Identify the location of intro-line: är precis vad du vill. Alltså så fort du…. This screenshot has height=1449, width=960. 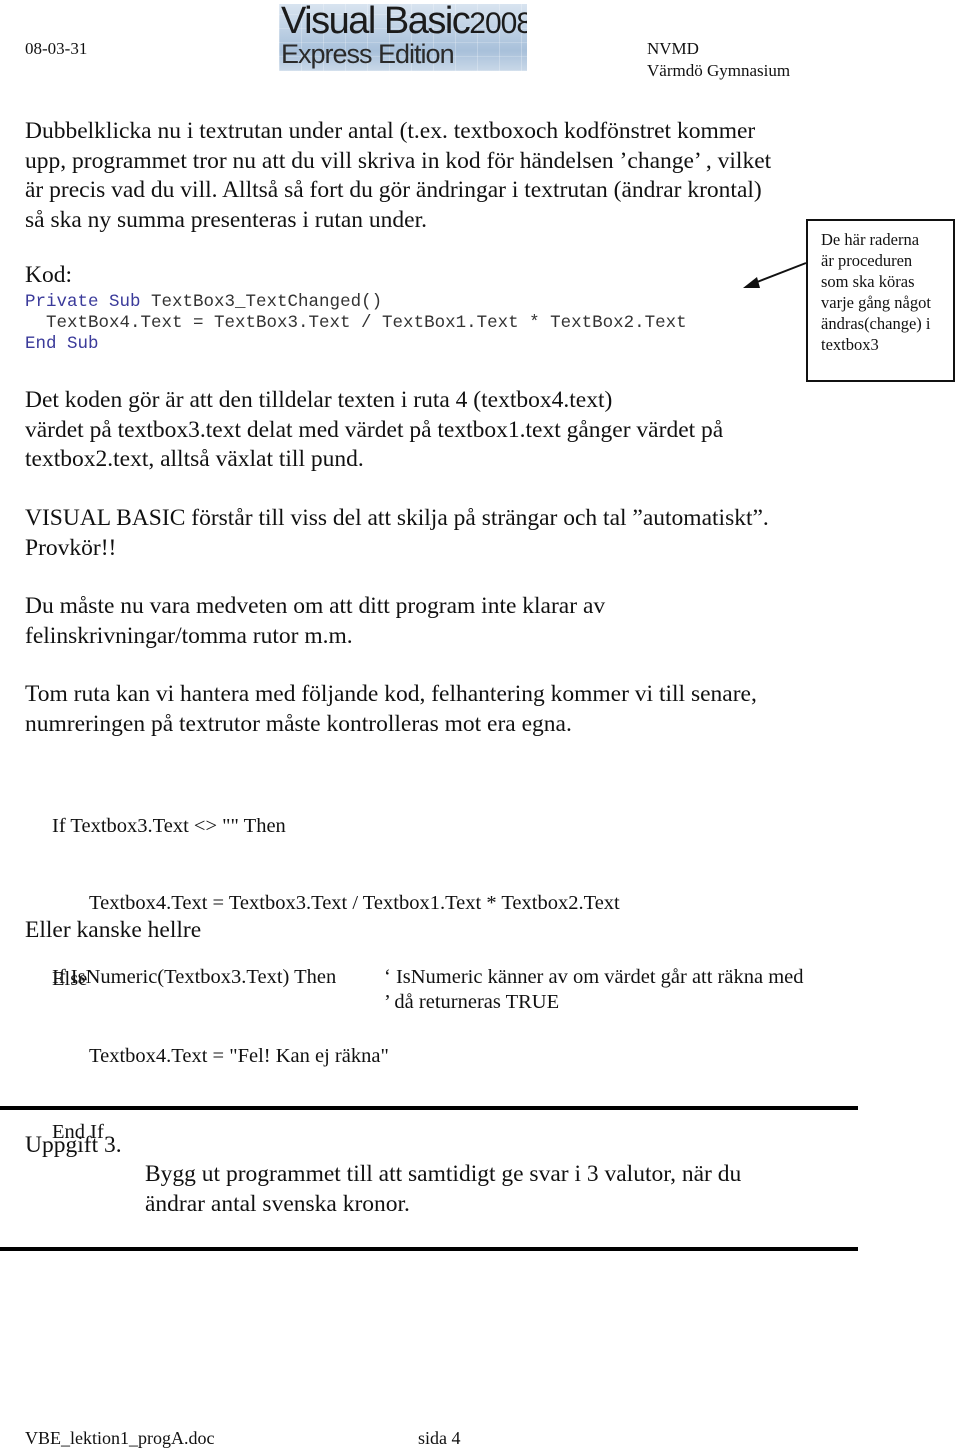
(393, 190).